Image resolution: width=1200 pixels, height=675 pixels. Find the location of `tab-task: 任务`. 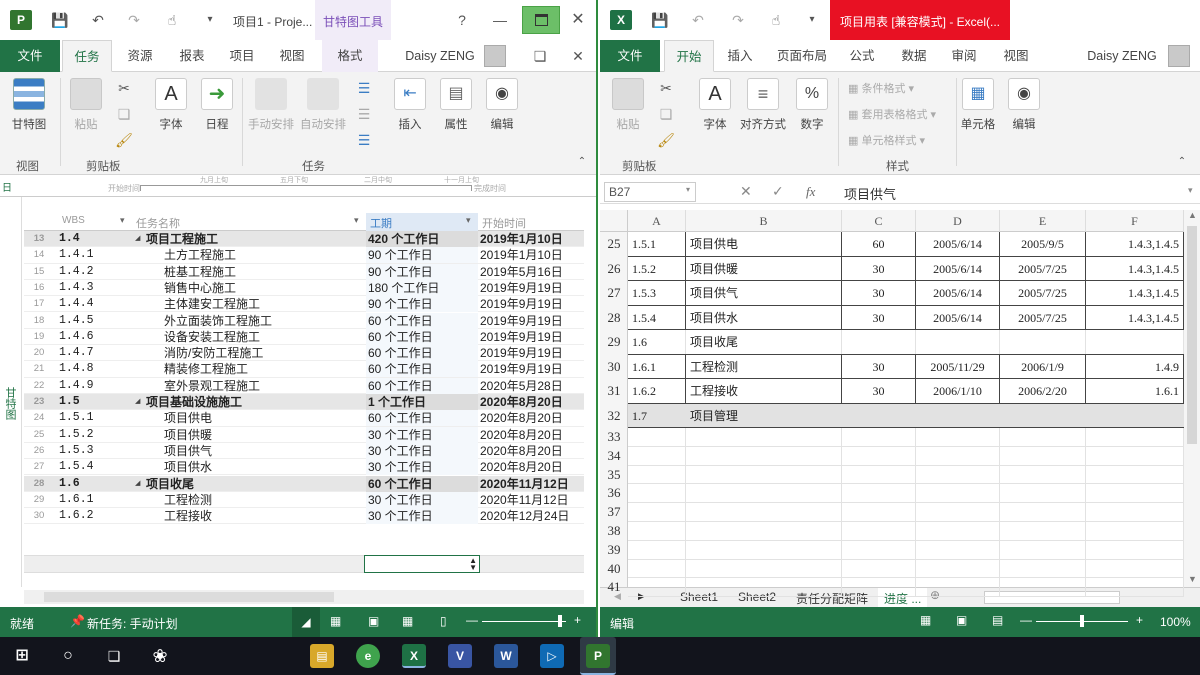

tab-task: 任务 is located at coordinates (87, 56).